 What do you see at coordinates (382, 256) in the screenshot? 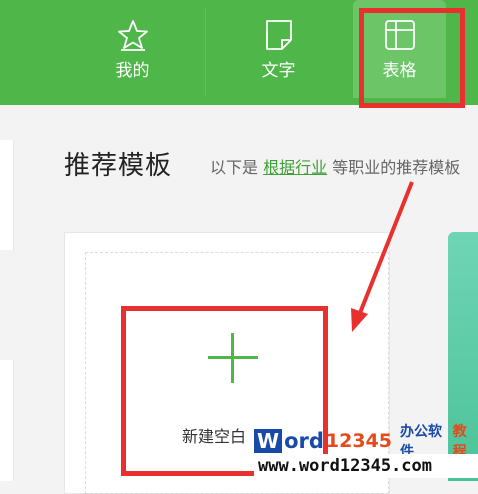
I see `annotation-arrow` at bounding box center [382, 256].